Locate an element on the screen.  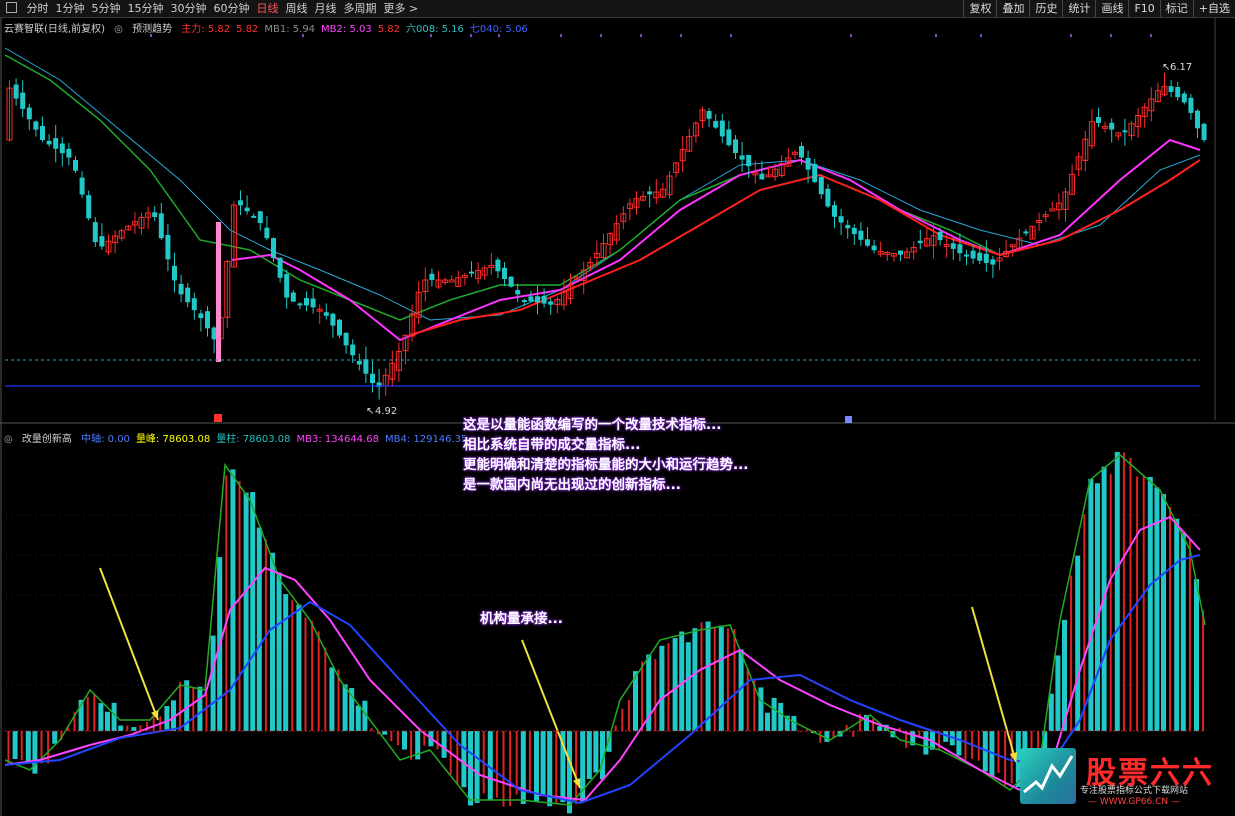
low-arrow-icon: ↖ is located at coordinates (370, 411).